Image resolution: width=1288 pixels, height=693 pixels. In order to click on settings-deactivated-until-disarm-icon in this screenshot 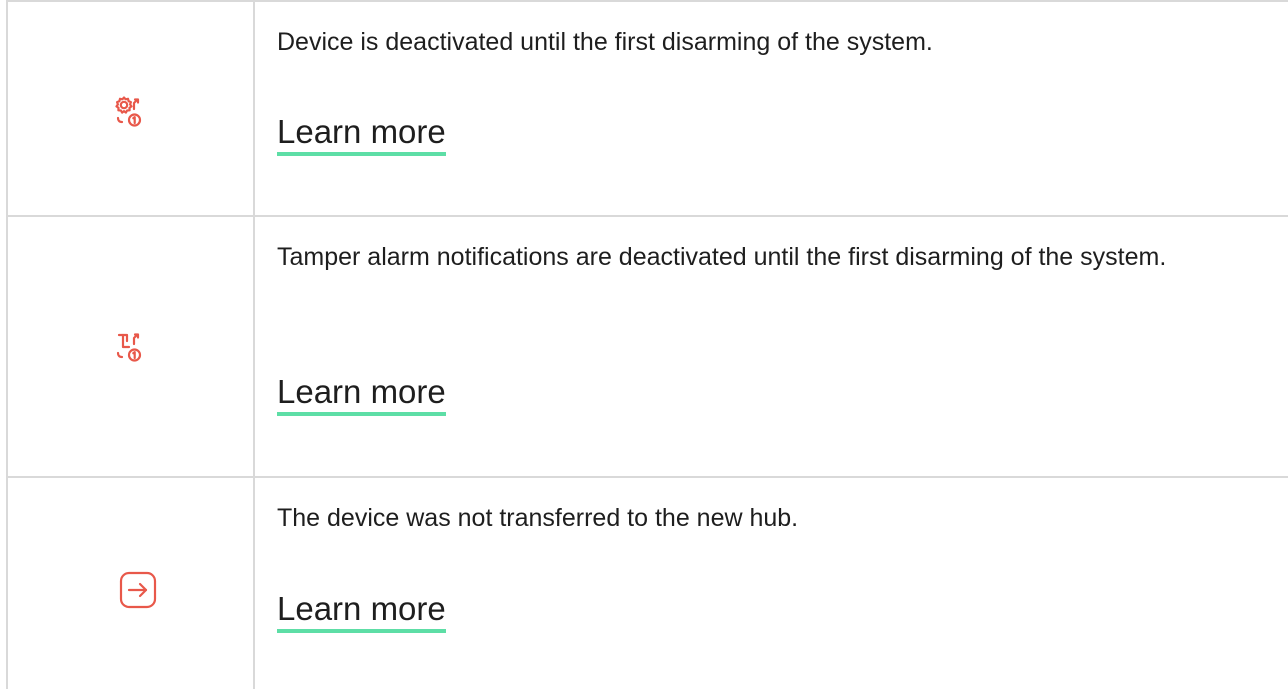, I will do `click(129, 112)`.